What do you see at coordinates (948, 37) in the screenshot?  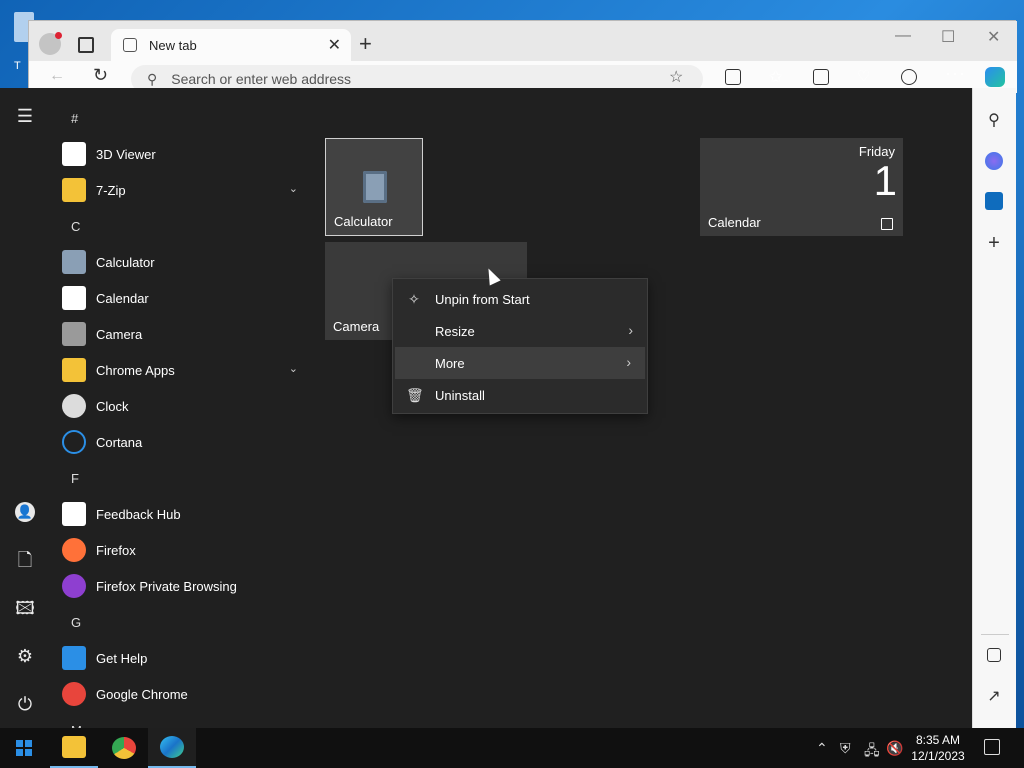 I see `maximize-button: ☐` at bounding box center [948, 37].